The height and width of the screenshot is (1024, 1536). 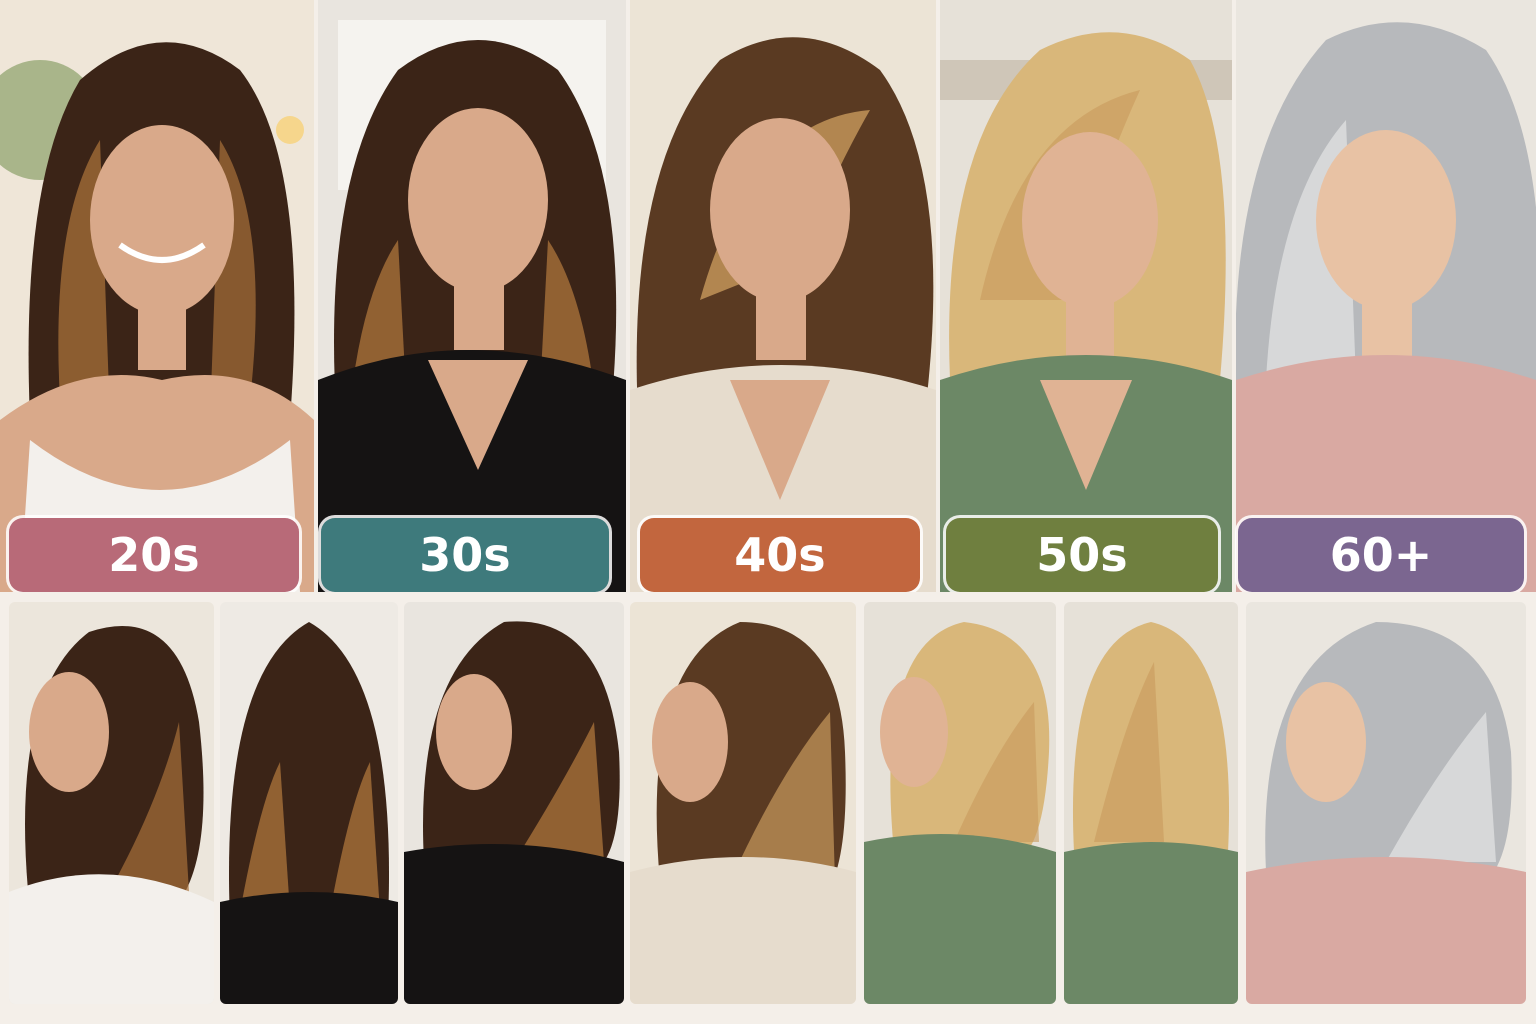 I want to click on side-view-20s, so click(x=111, y=803).